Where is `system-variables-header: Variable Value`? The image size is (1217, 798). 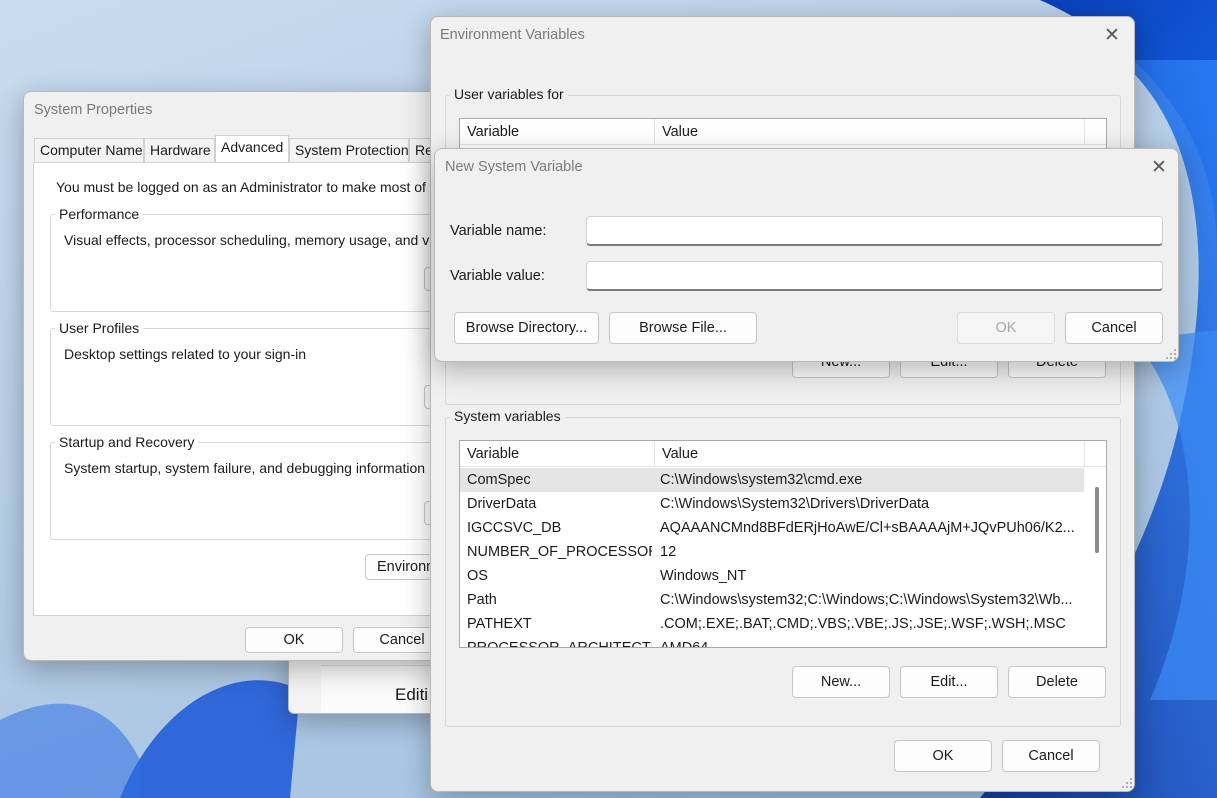 system-variables-header: Variable Value is located at coordinates (783, 454).